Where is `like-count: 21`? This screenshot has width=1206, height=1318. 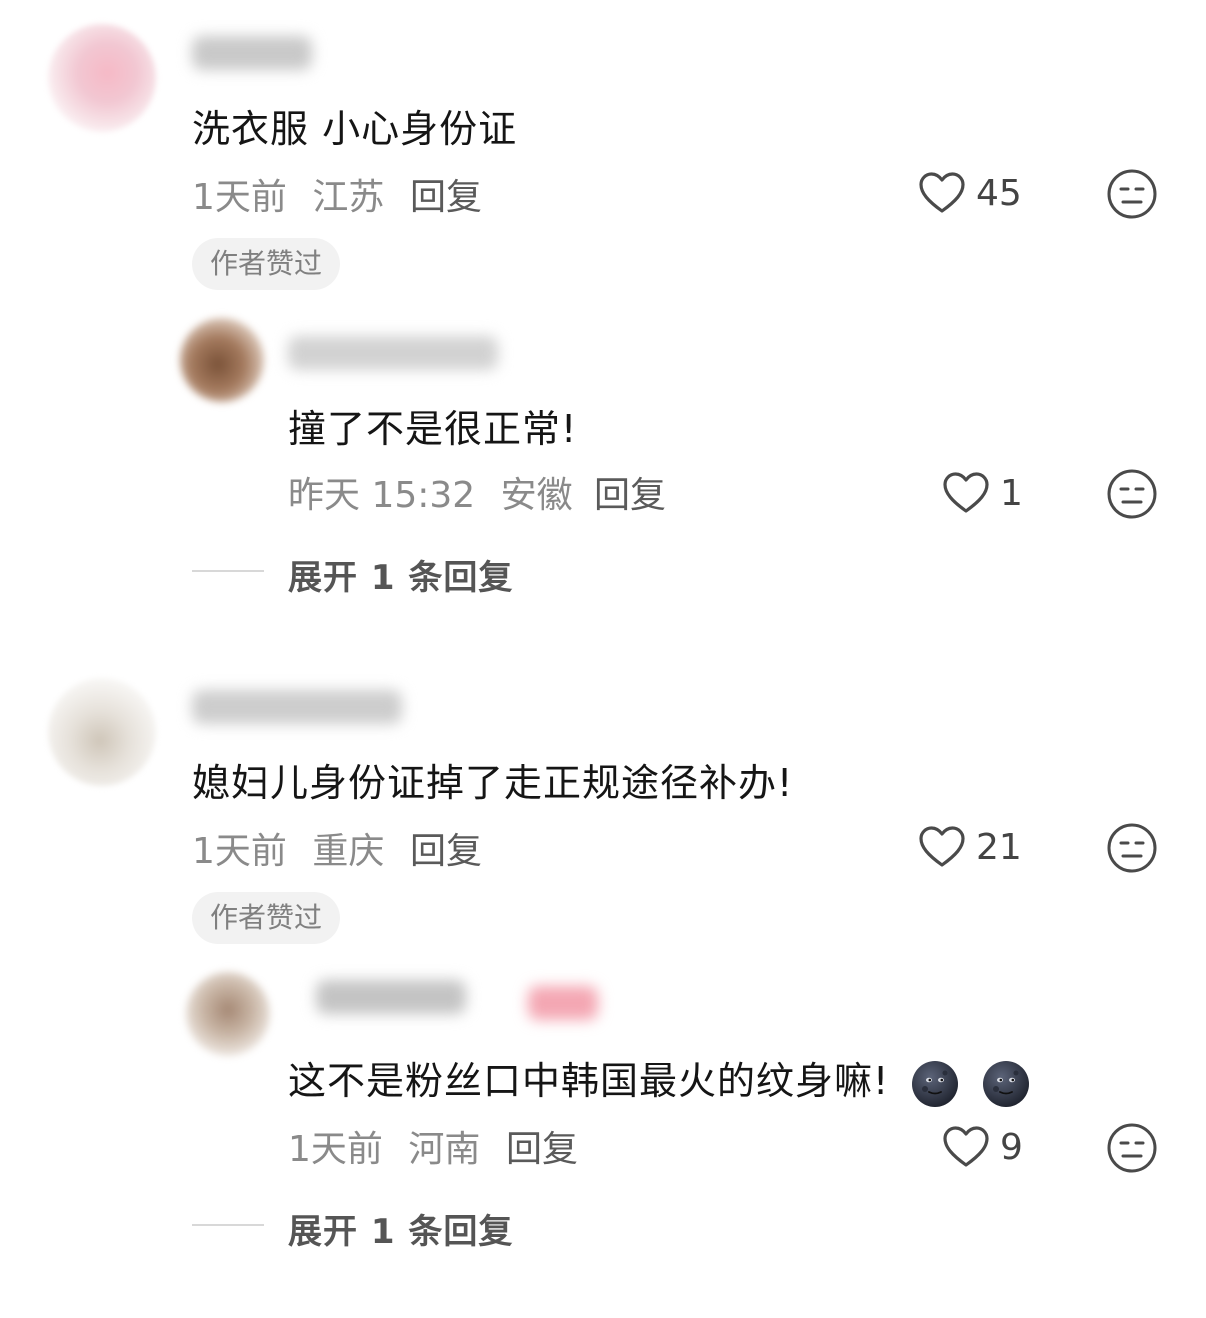
like-count: 21 is located at coordinates (999, 847).